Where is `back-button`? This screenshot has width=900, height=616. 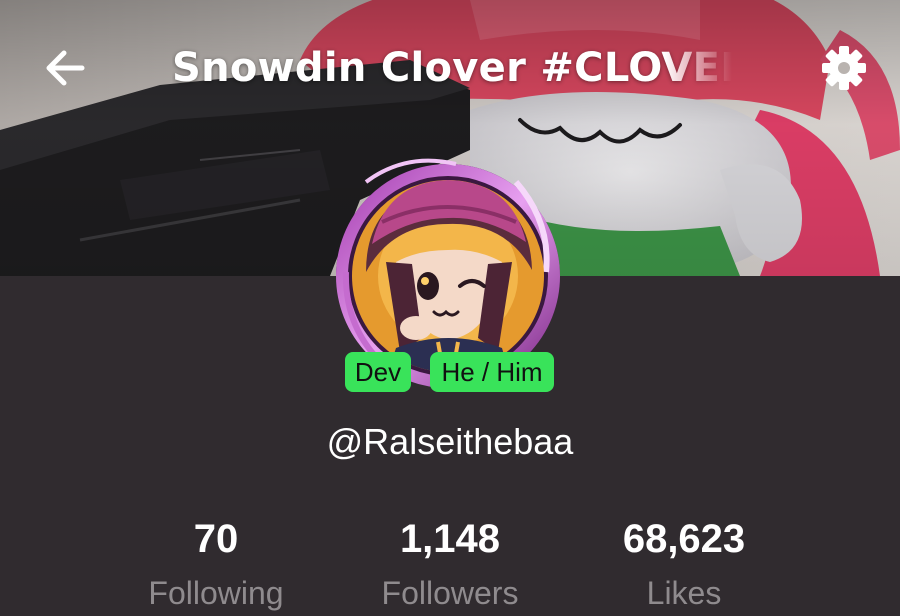
back-button is located at coordinates (66, 68).